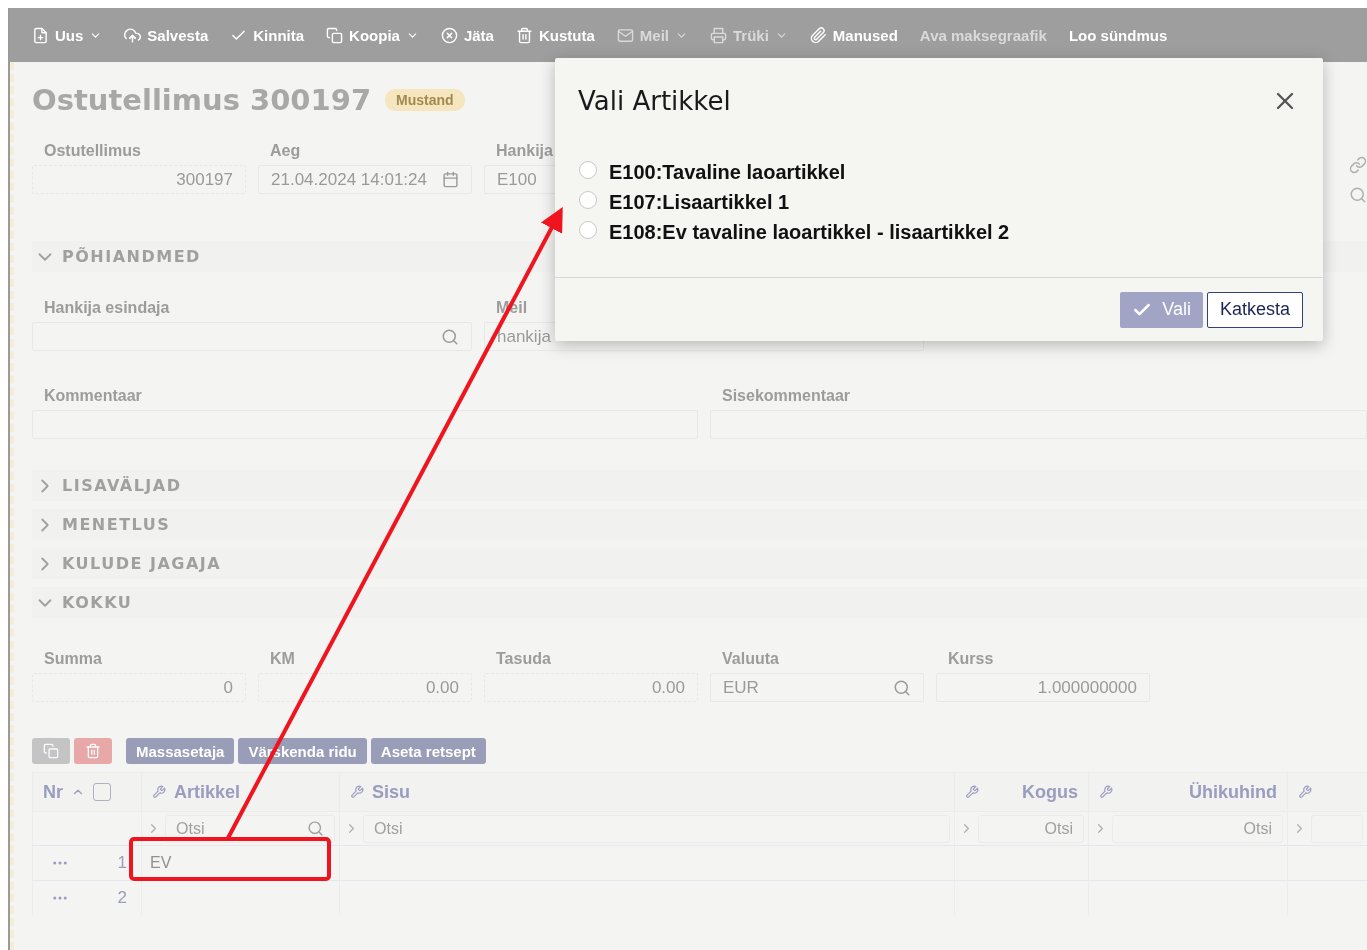 The image size is (1367, 950). Describe the element at coordinates (365, 179) in the screenshot. I see `input-field: 21.04.2024 14:01:24` at that location.